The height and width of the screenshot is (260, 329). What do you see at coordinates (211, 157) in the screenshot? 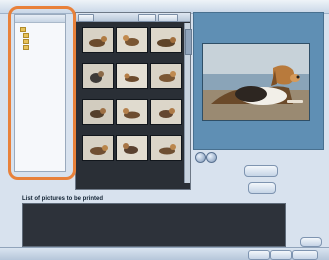
I see `rotate-right-icon` at bounding box center [211, 157].